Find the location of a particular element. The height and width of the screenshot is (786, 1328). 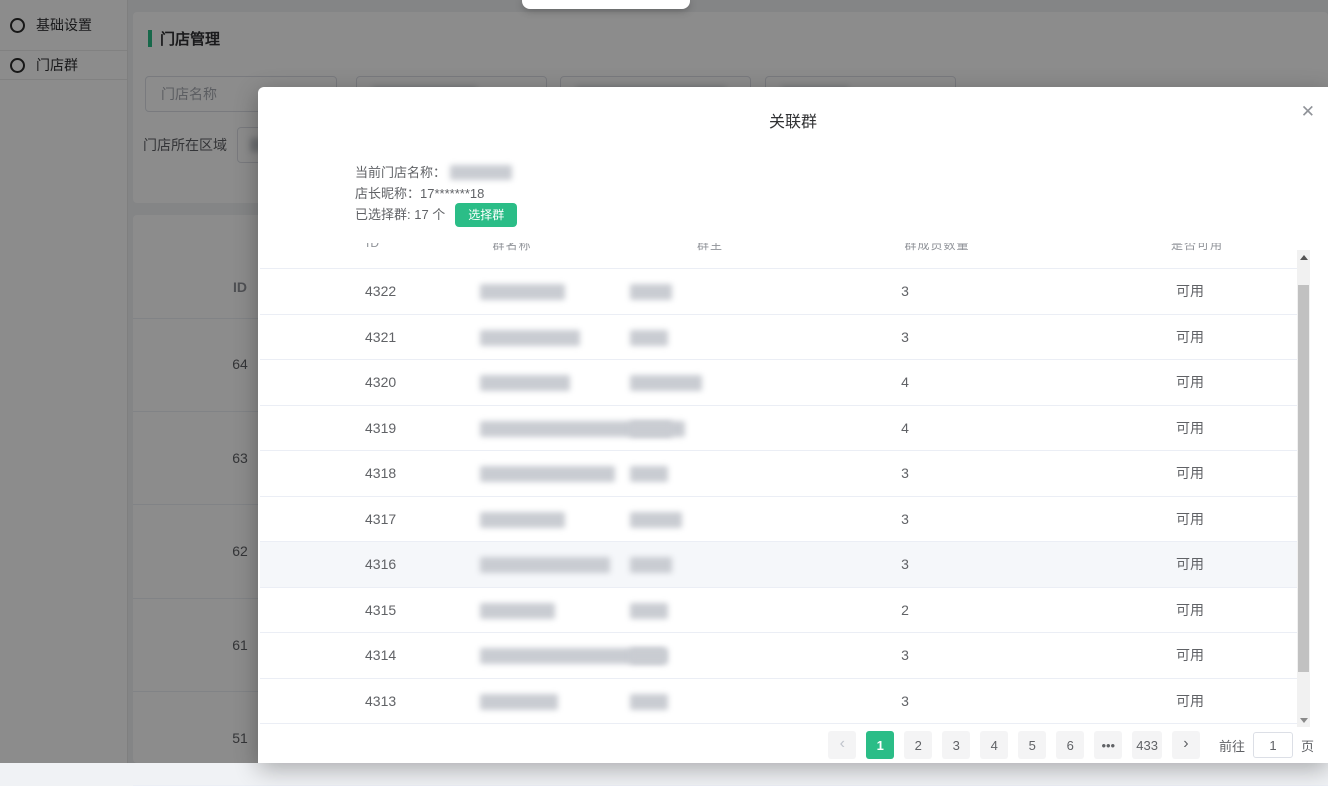

page-number-button: 5 is located at coordinates (1032, 745).